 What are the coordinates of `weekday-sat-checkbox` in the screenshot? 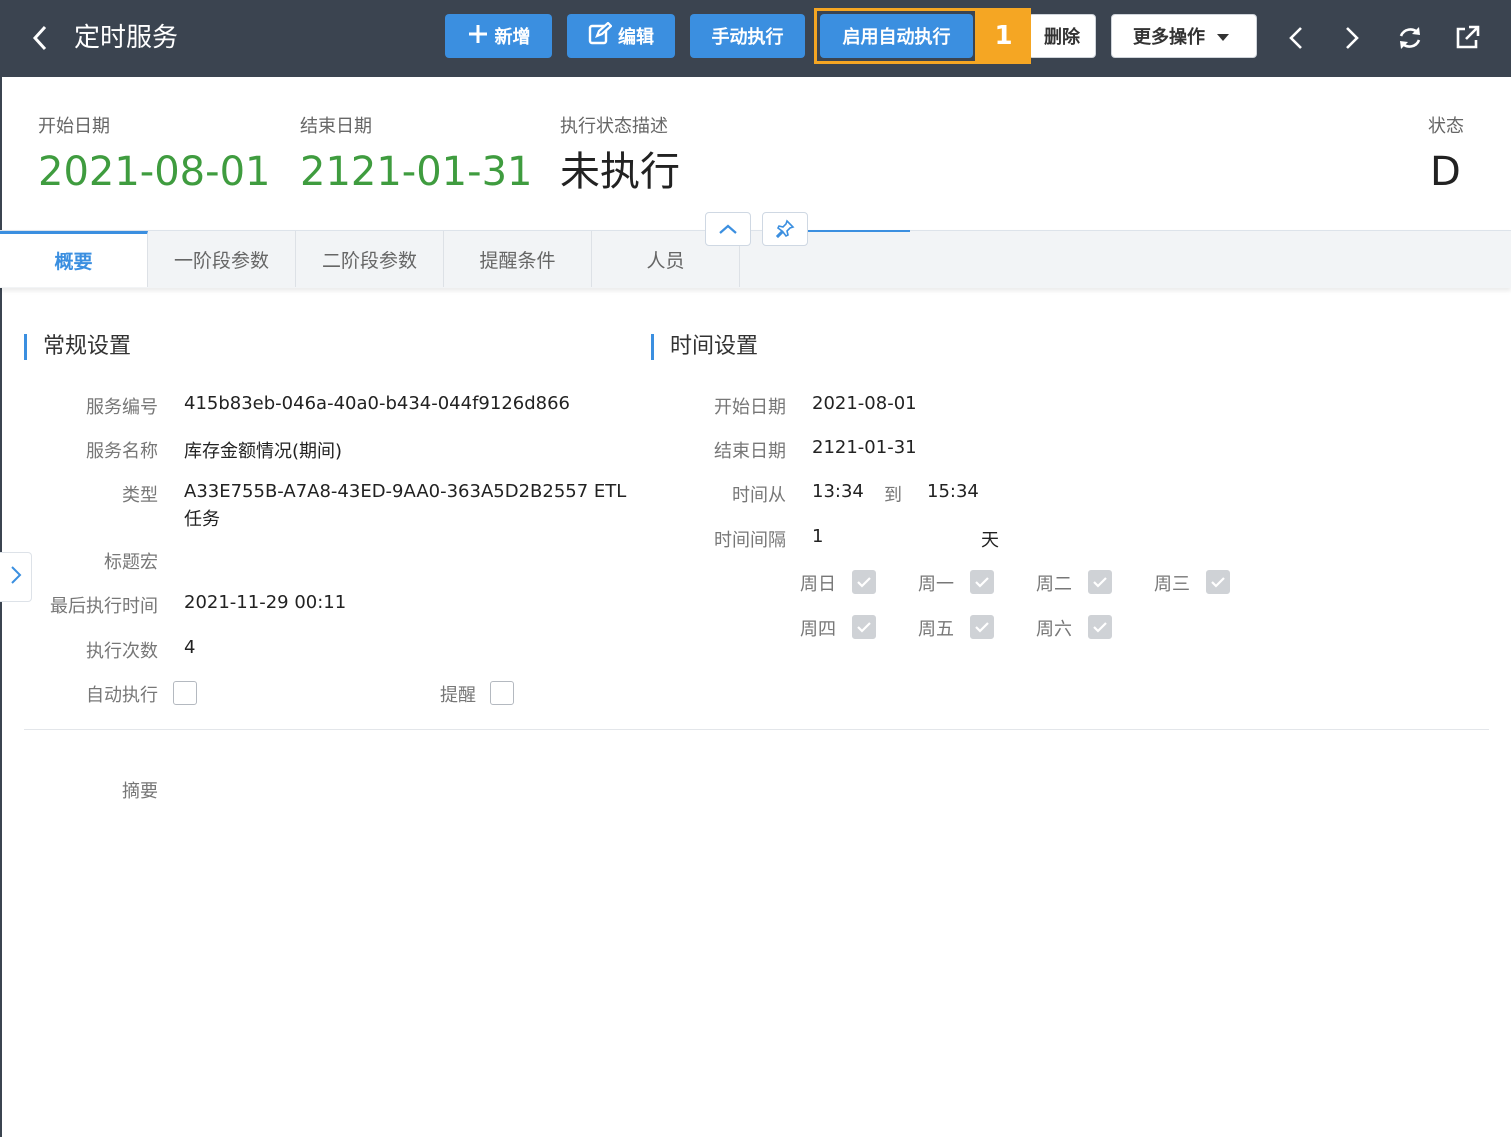 It's located at (1100, 627).